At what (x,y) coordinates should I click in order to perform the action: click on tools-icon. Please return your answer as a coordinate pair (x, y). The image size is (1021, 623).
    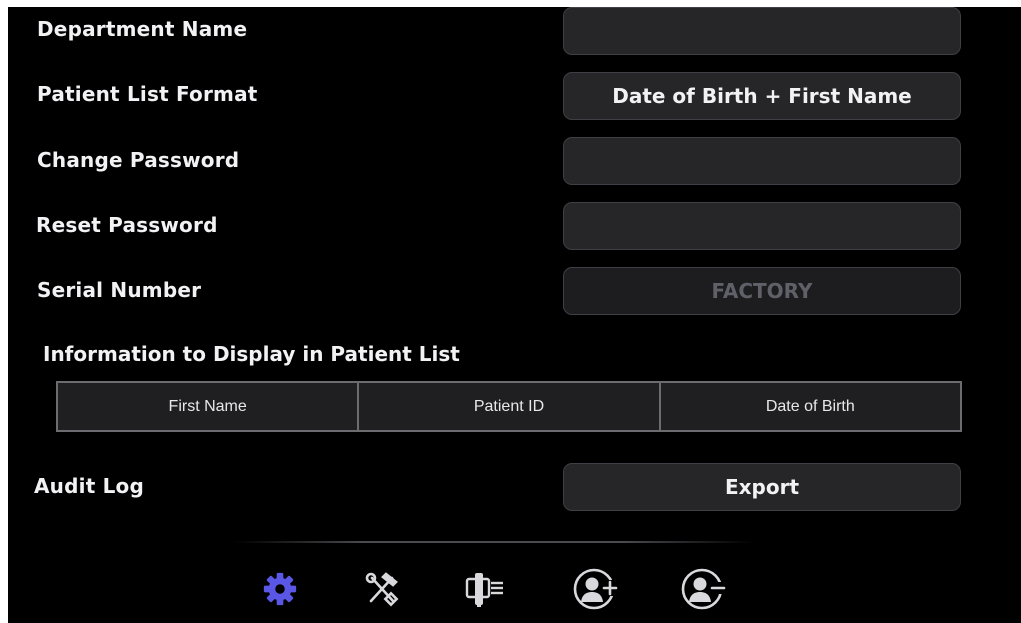
    Looking at the image, I should click on (382, 589).